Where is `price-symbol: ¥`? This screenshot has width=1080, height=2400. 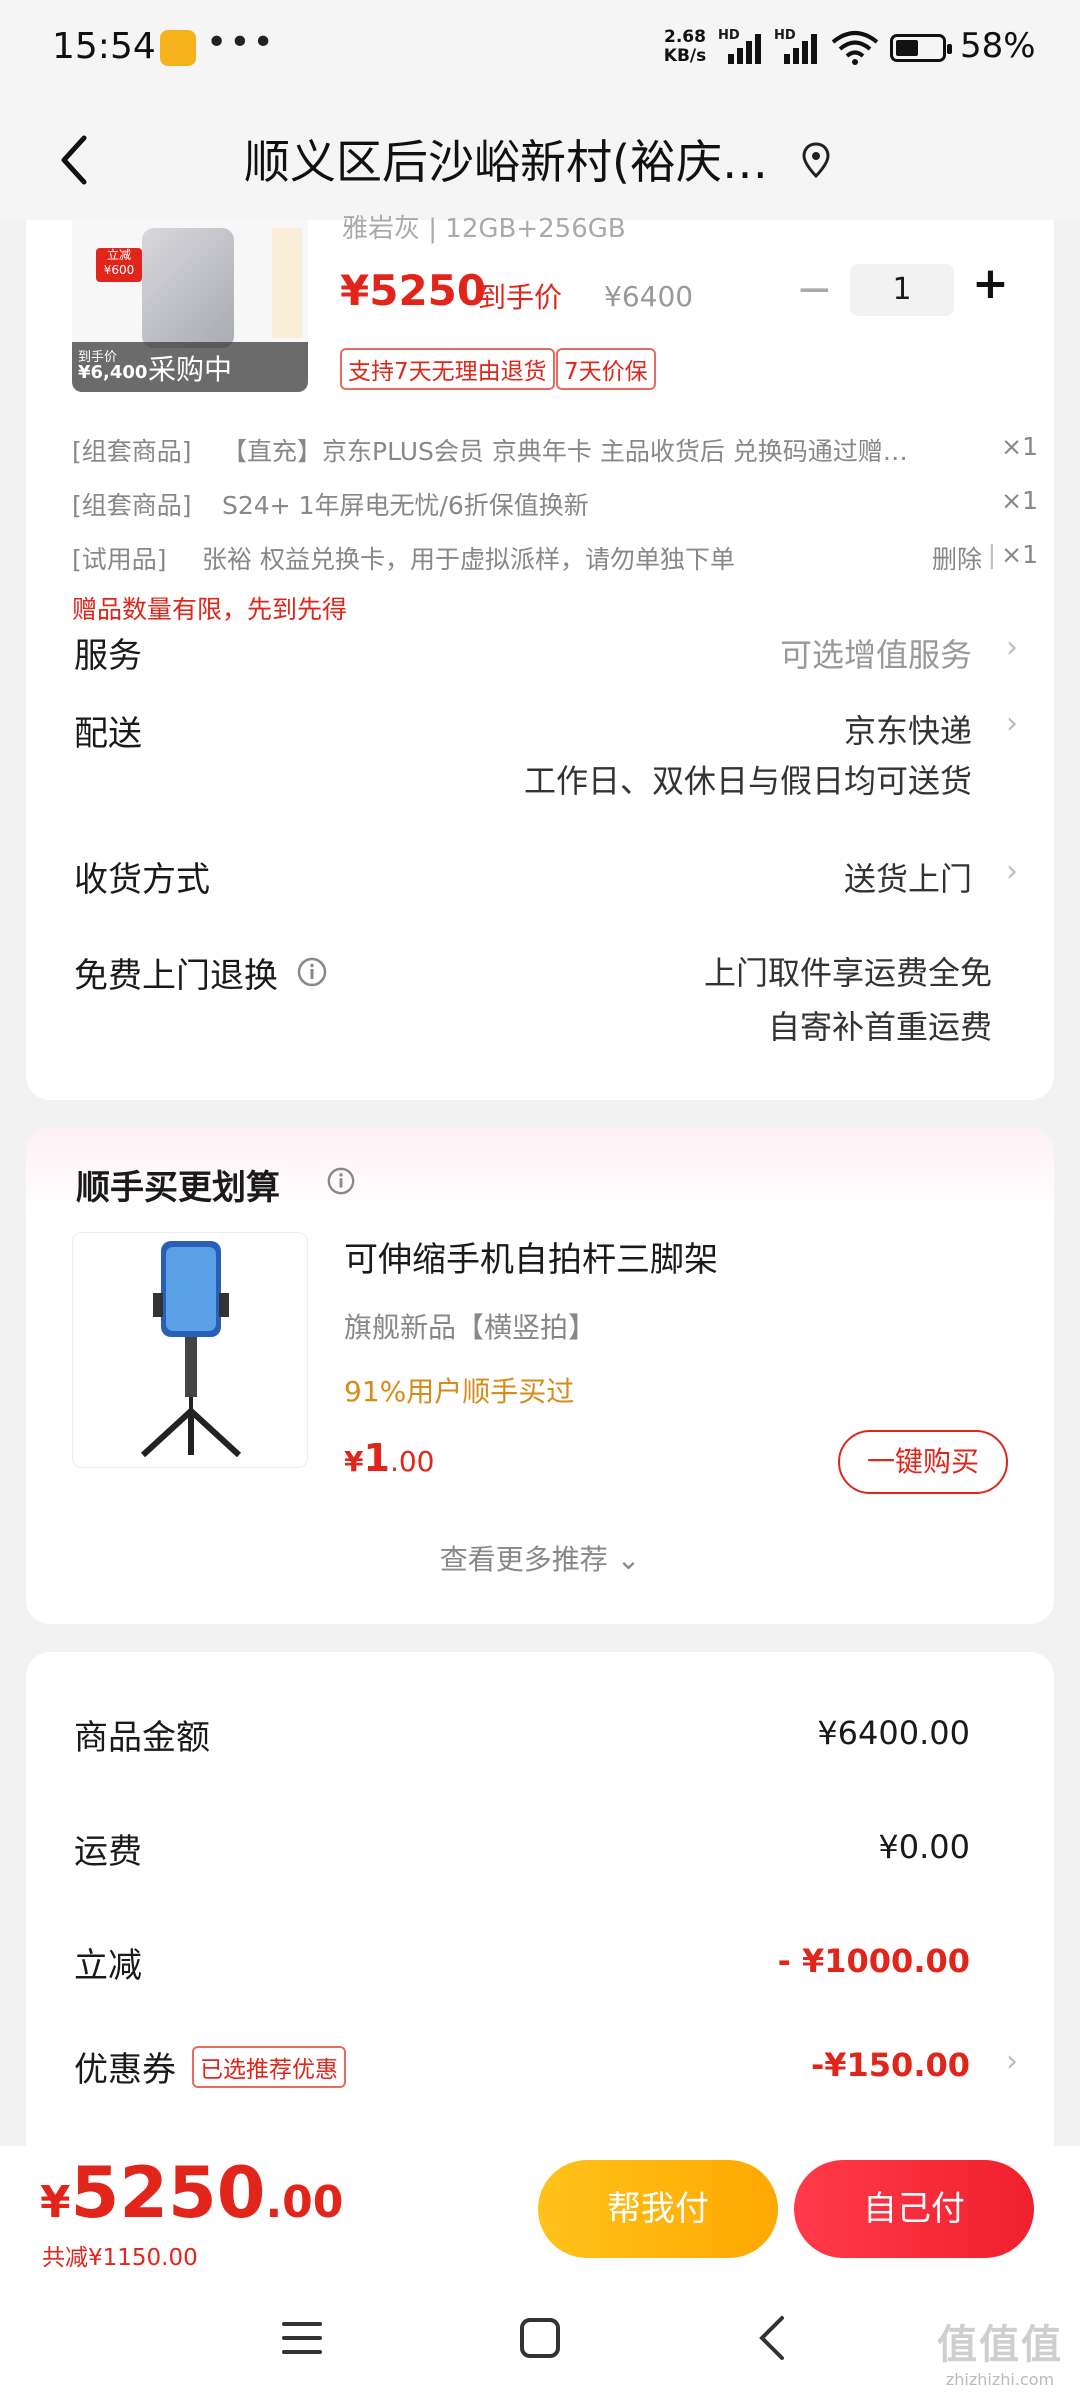
price-symbol: ¥ is located at coordinates (354, 1461).